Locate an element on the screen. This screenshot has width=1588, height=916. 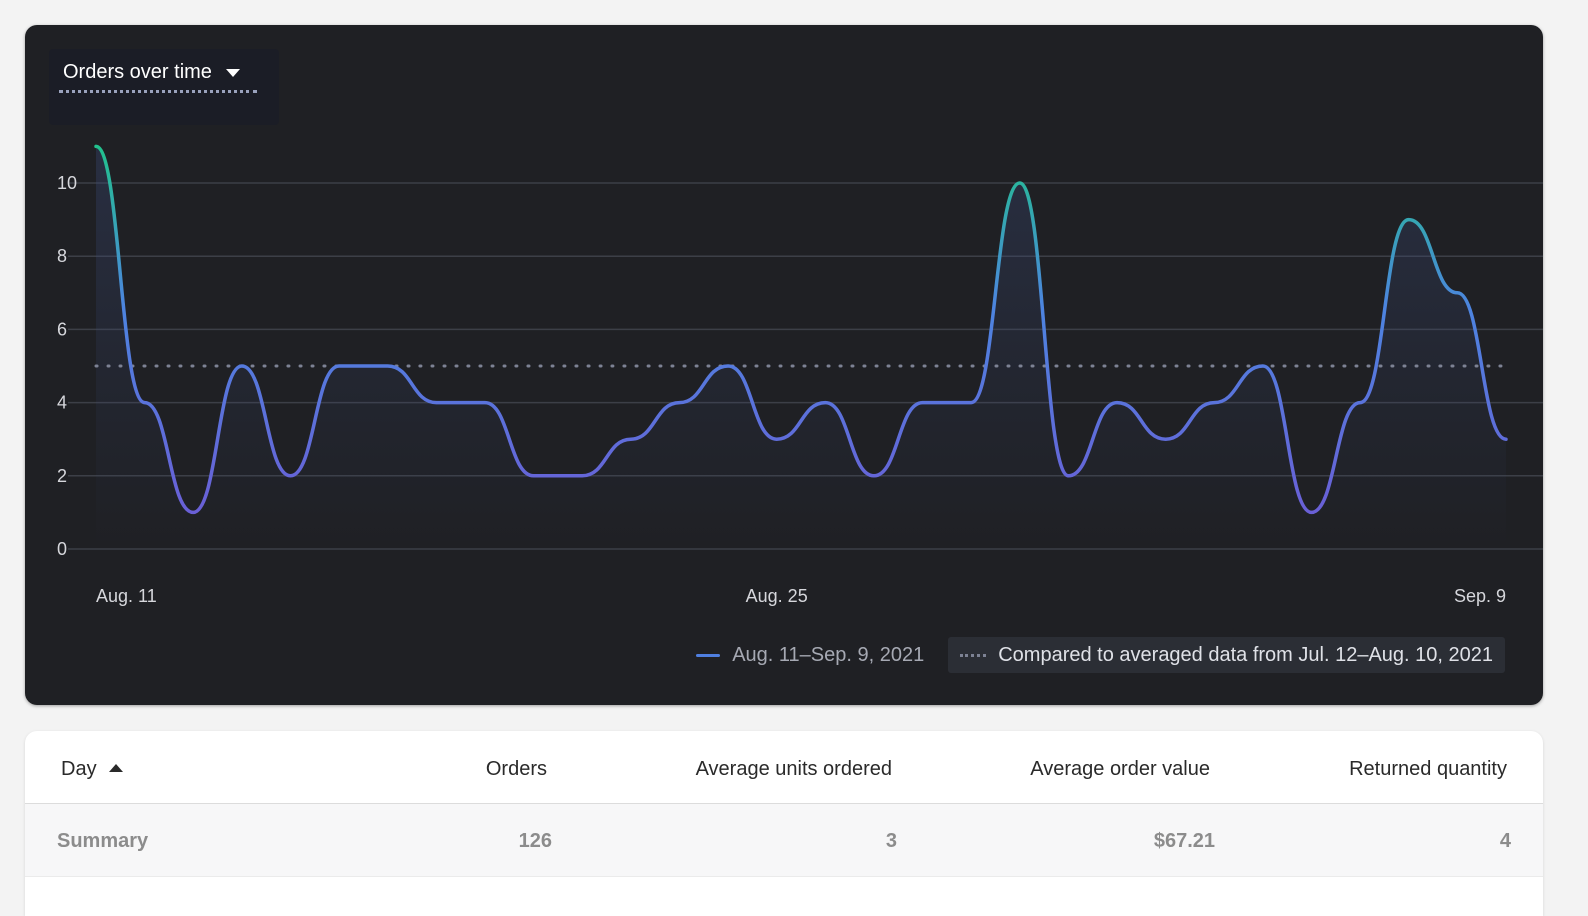
solid-line-icon is located at coordinates (708, 655).